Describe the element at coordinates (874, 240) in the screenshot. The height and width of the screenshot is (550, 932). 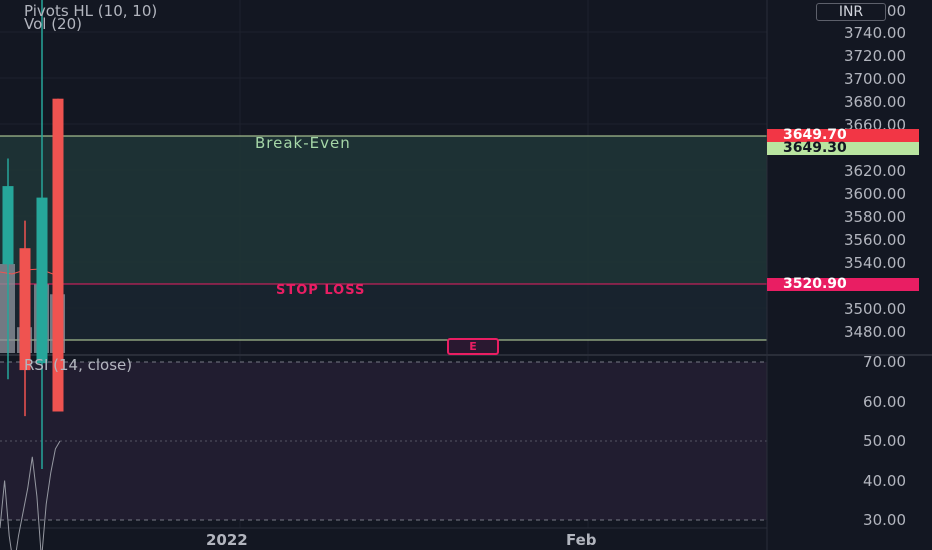
I see `price-axis-label: 3560.00` at that location.